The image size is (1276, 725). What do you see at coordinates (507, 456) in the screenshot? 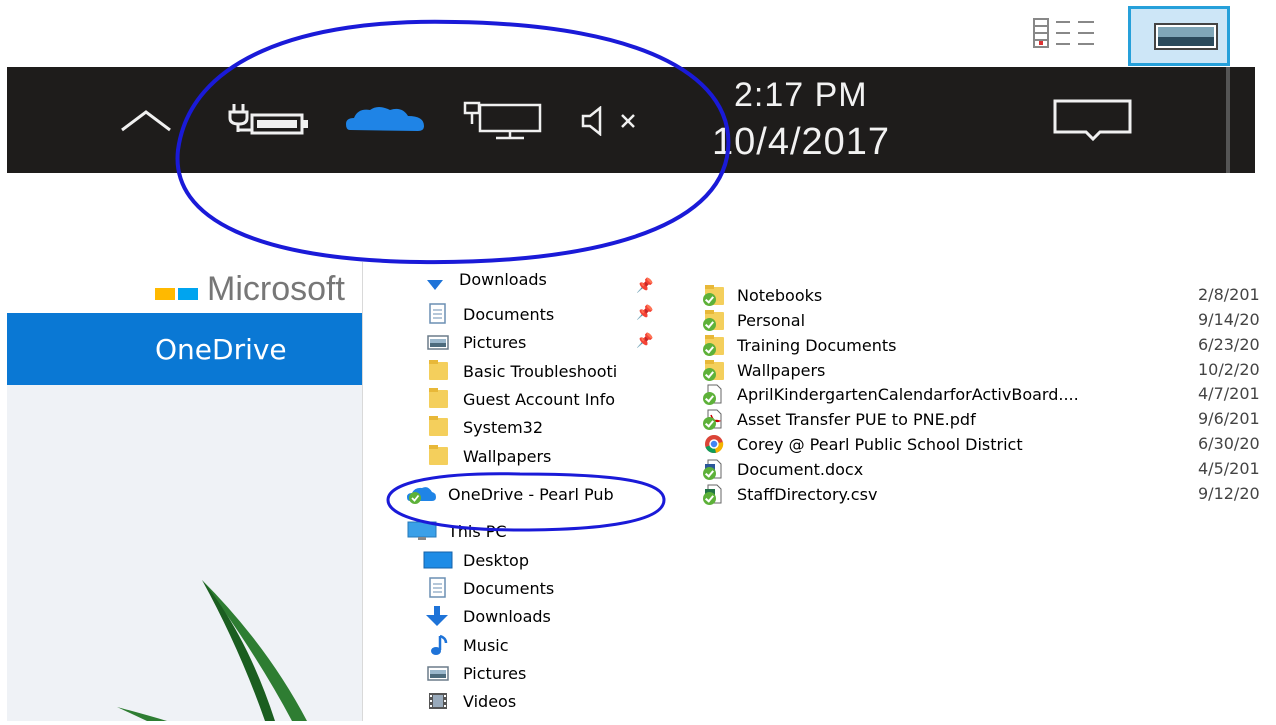
I see `nav-item-label: Wallpapers` at bounding box center [507, 456].